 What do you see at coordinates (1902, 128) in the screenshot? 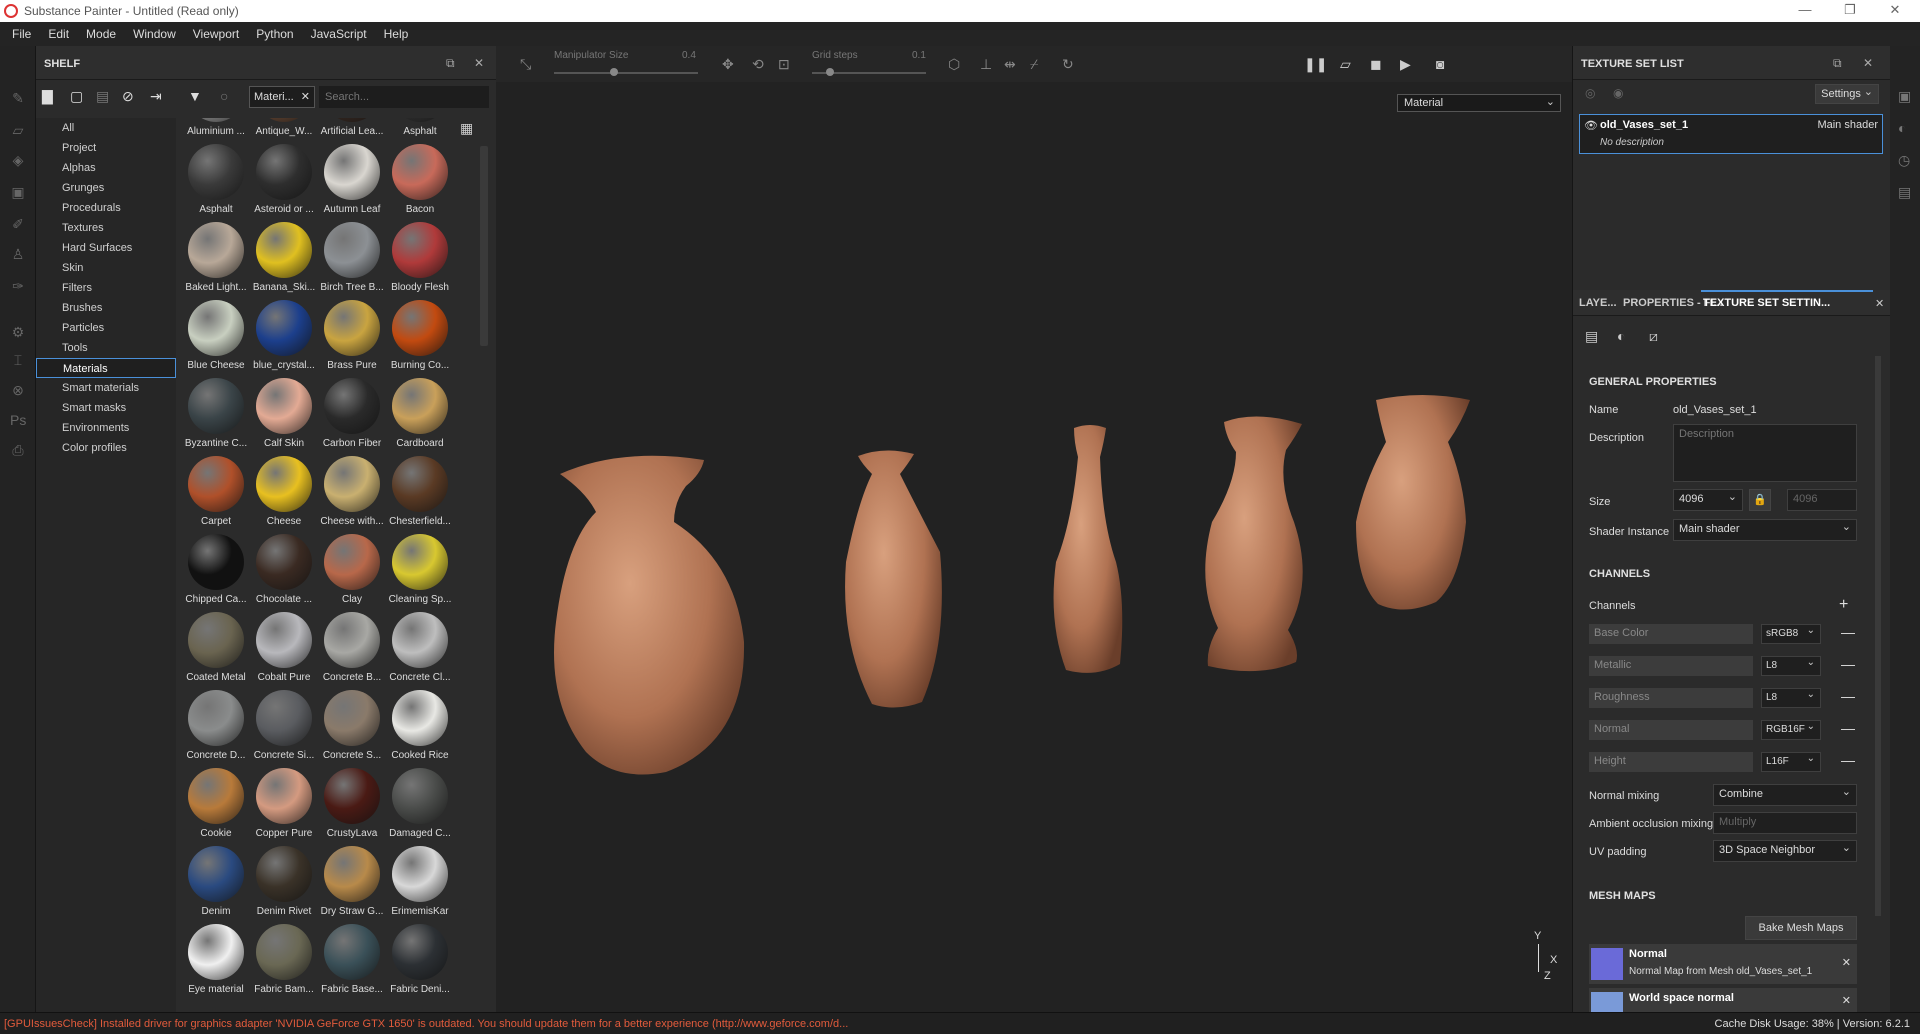
I see `viewer-settings-icon: ◐` at bounding box center [1902, 128].